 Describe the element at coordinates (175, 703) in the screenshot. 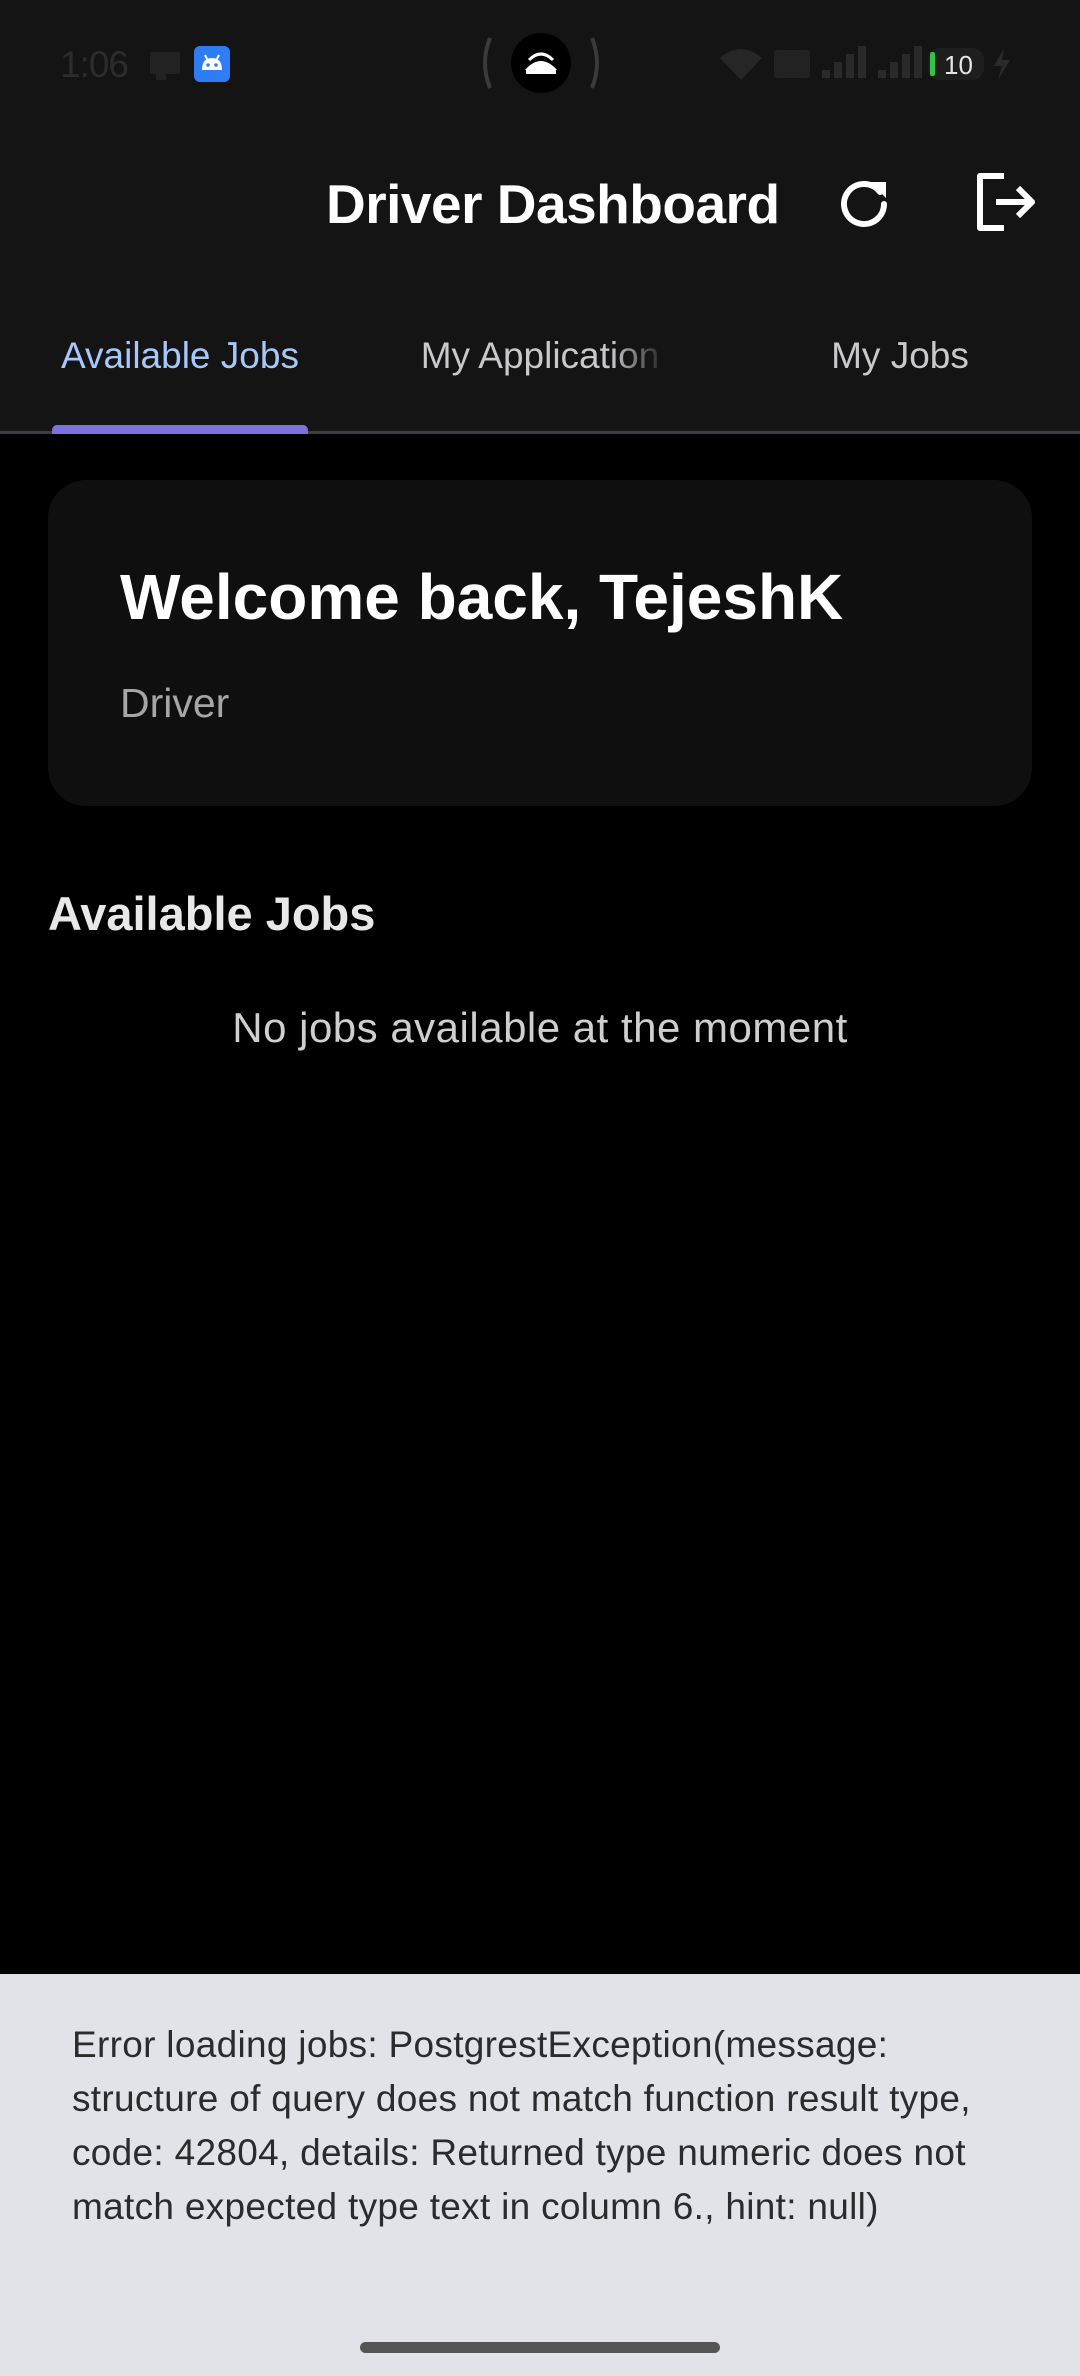

I see `user-role: Driver` at that location.